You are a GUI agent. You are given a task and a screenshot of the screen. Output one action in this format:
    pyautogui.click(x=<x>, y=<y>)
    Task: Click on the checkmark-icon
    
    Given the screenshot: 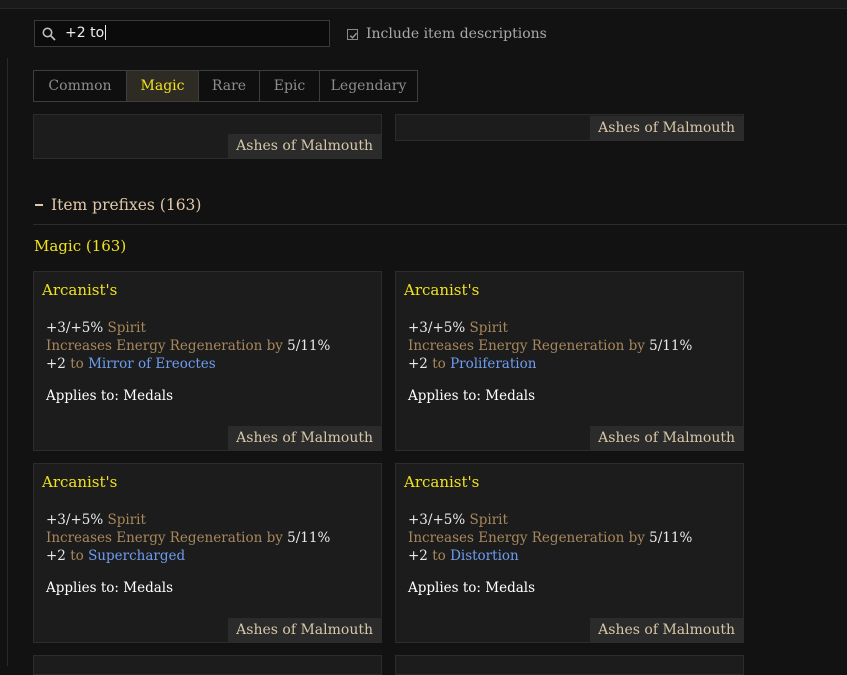 What is the action you would take?
    pyautogui.click(x=353, y=35)
    